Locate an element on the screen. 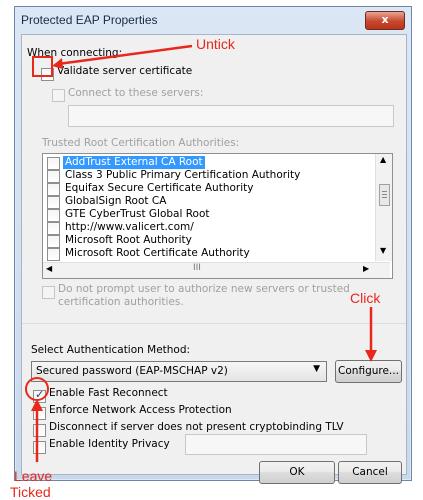 The height and width of the screenshot is (500, 423). untick-annotation: Untick is located at coordinates (215, 44).